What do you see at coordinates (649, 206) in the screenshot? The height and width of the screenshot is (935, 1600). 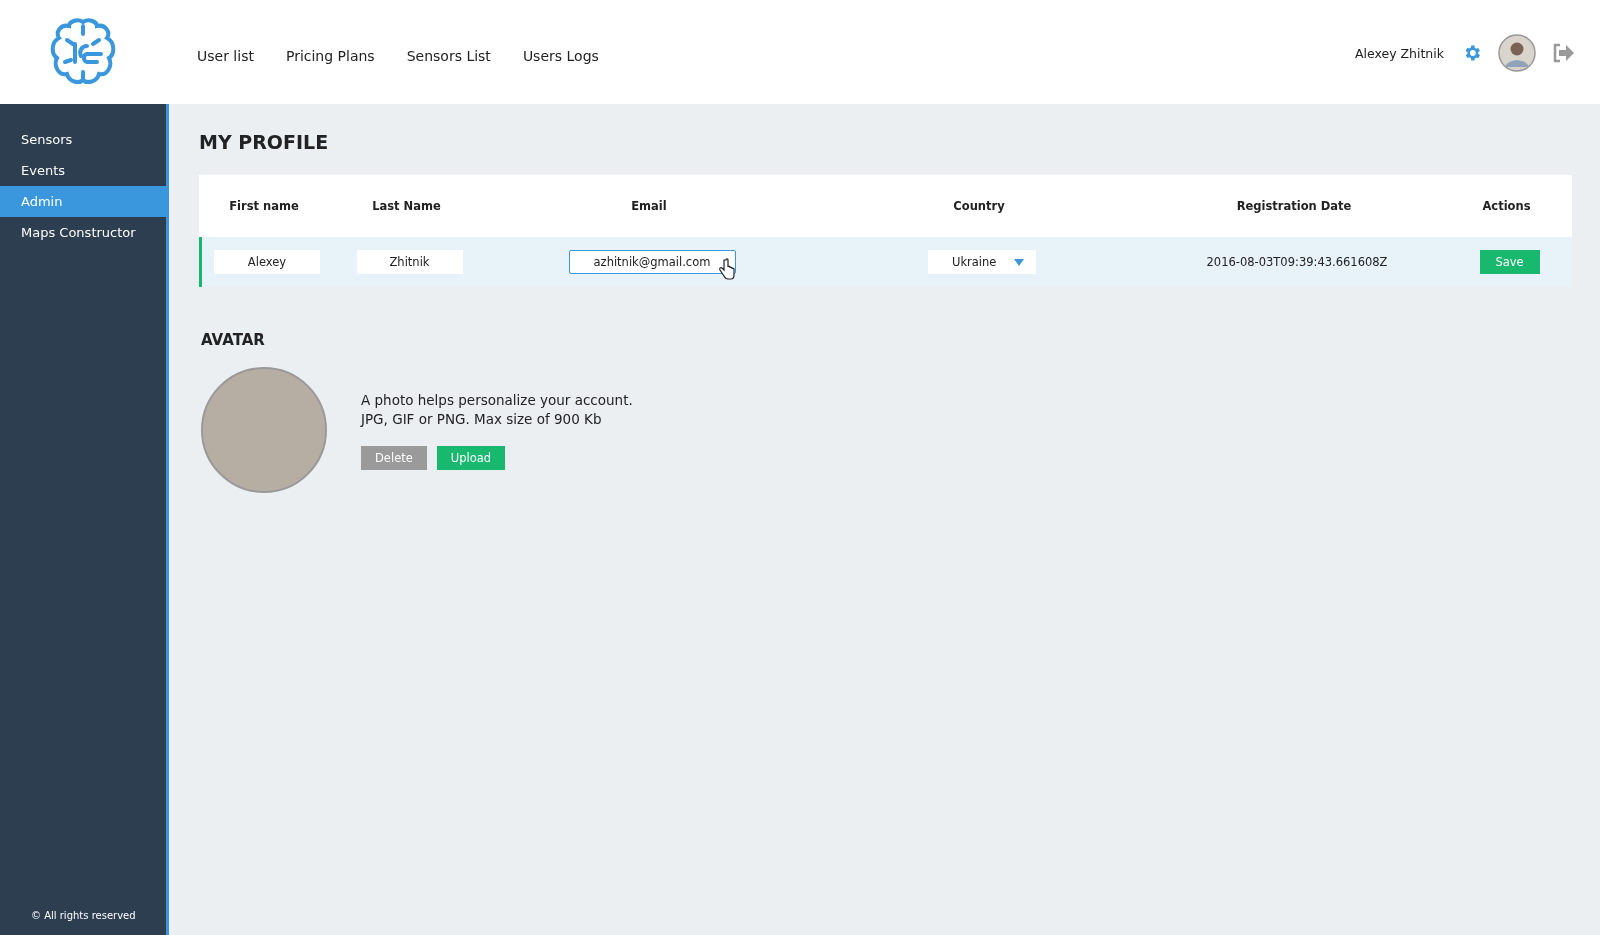 I see `column-header: Email` at bounding box center [649, 206].